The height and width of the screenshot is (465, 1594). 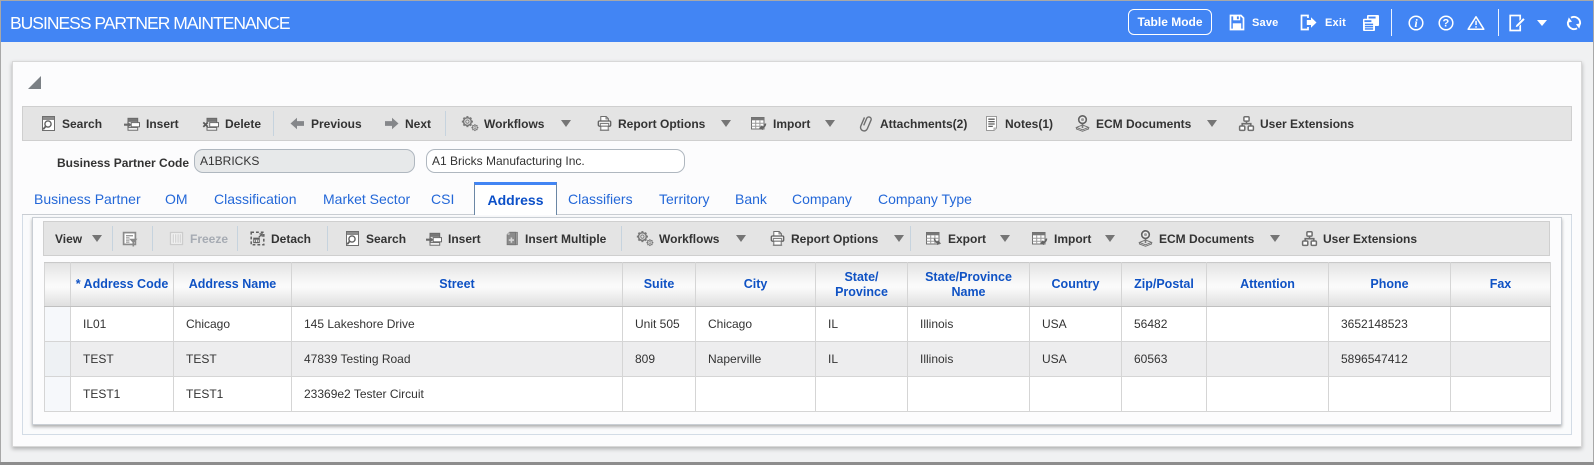 I want to click on svg-text: i, so click(x=1416, y=23).